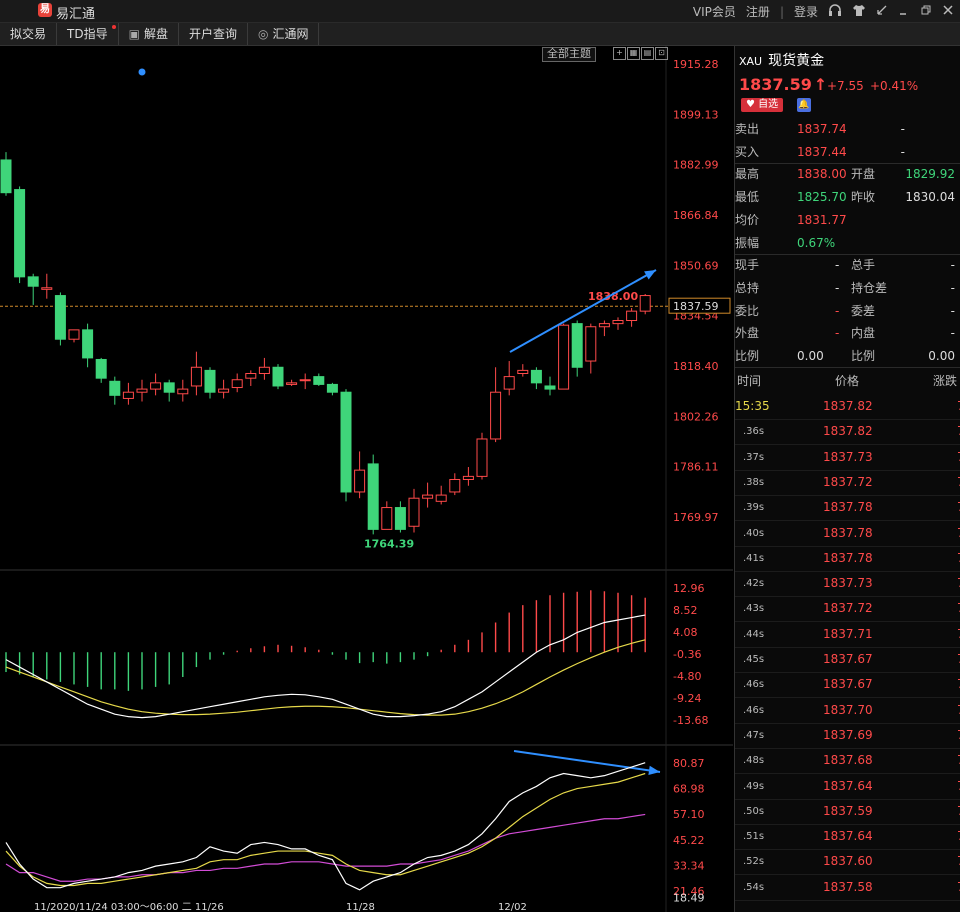  What do you see at coordinates (661, 53) in the screenshot?
I see `zoom-icon: ⊡` at bounding box center [661, 53].